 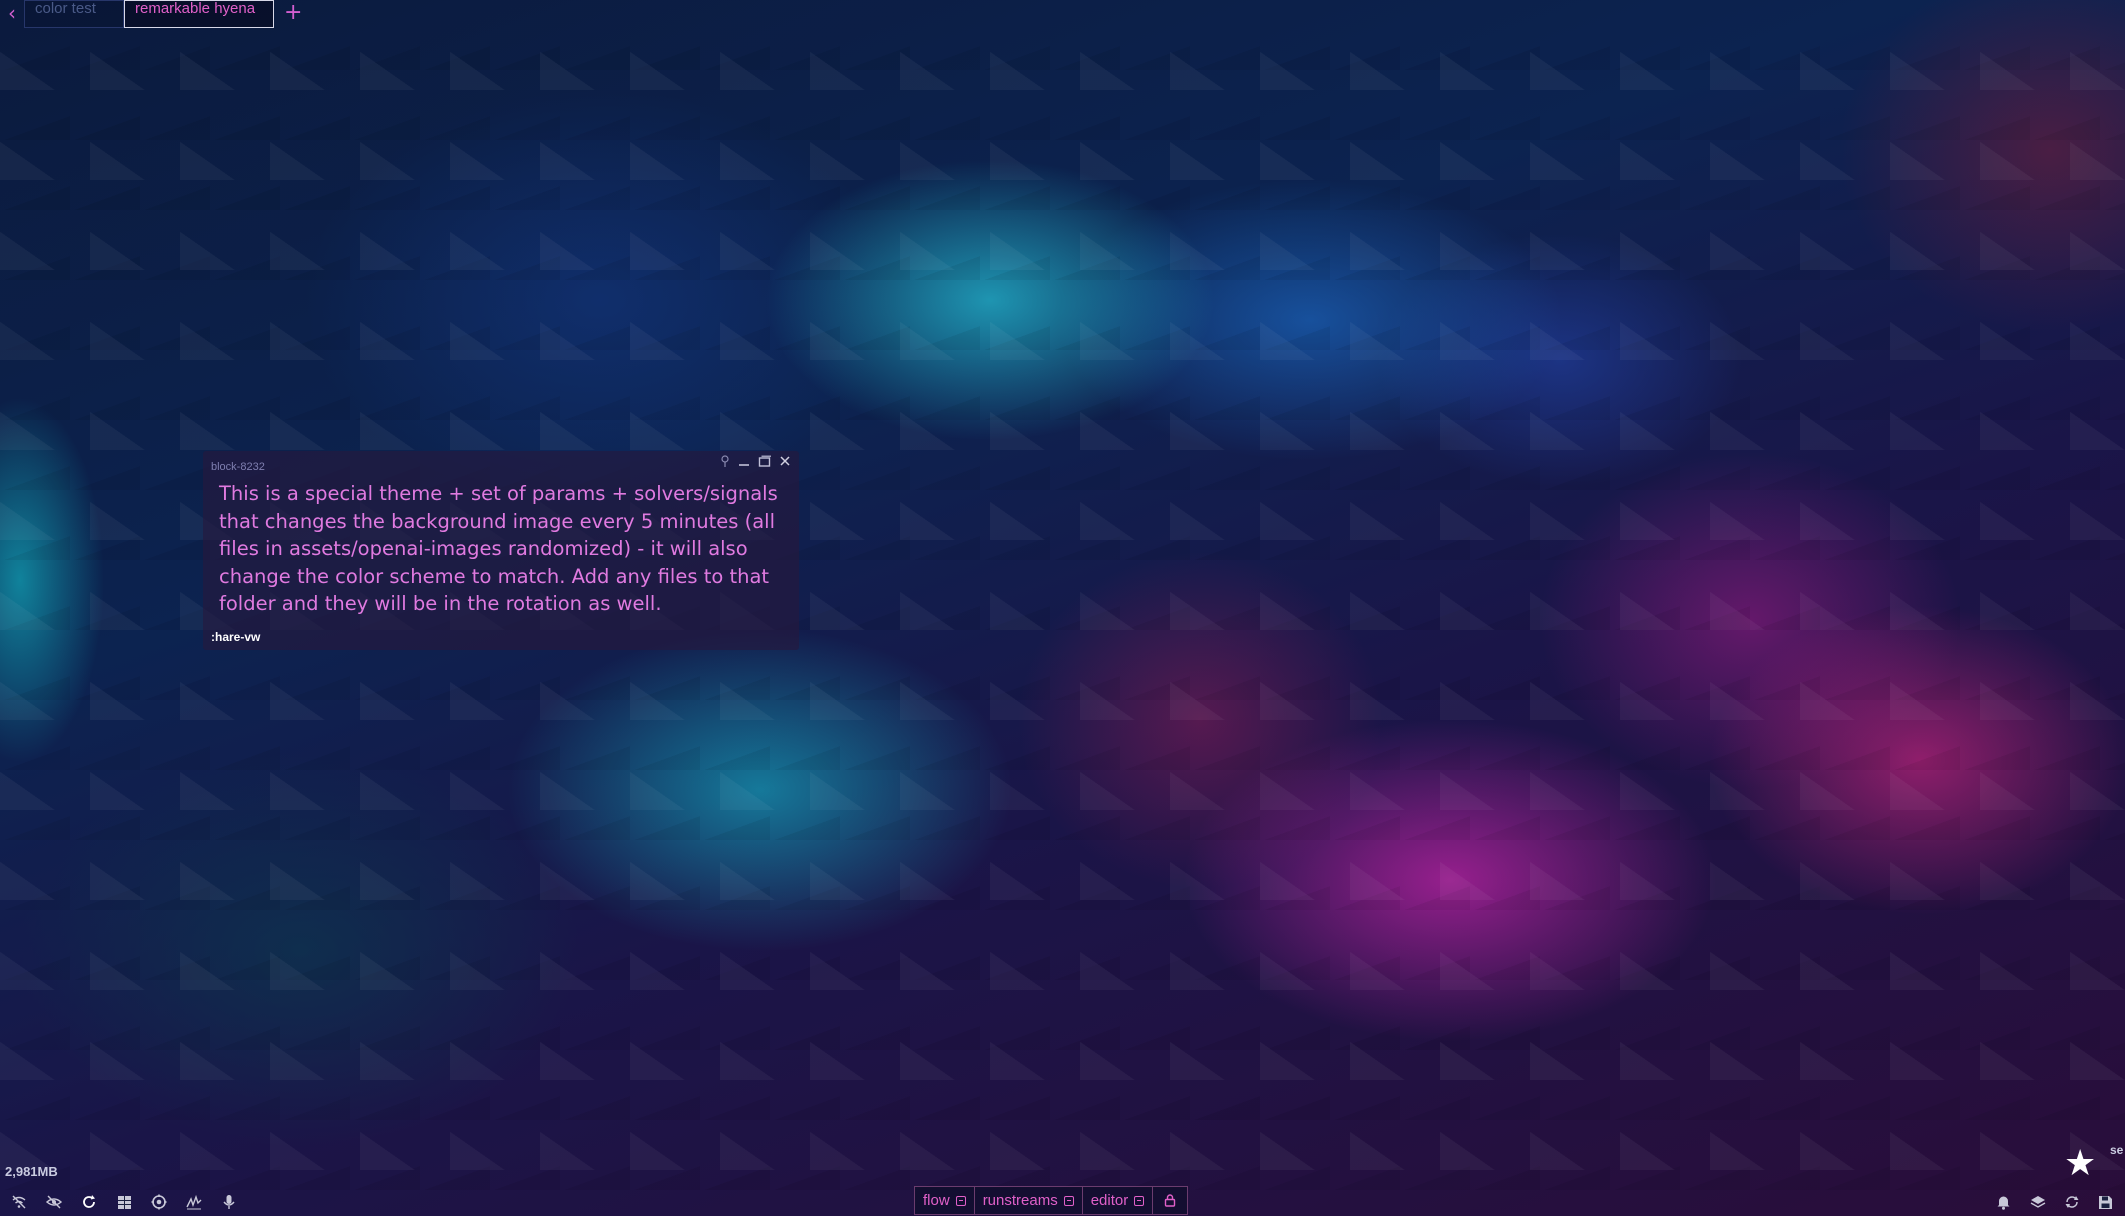 I want to click on chevron-left-icon: ‹, so click(x=12, y=14).